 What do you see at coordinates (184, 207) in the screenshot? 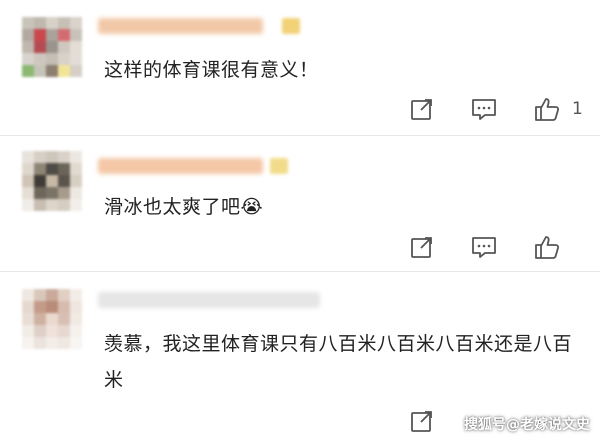
I see `comment-text: 滑冰也太爽了吧😭` at bounding box center [184, 207].